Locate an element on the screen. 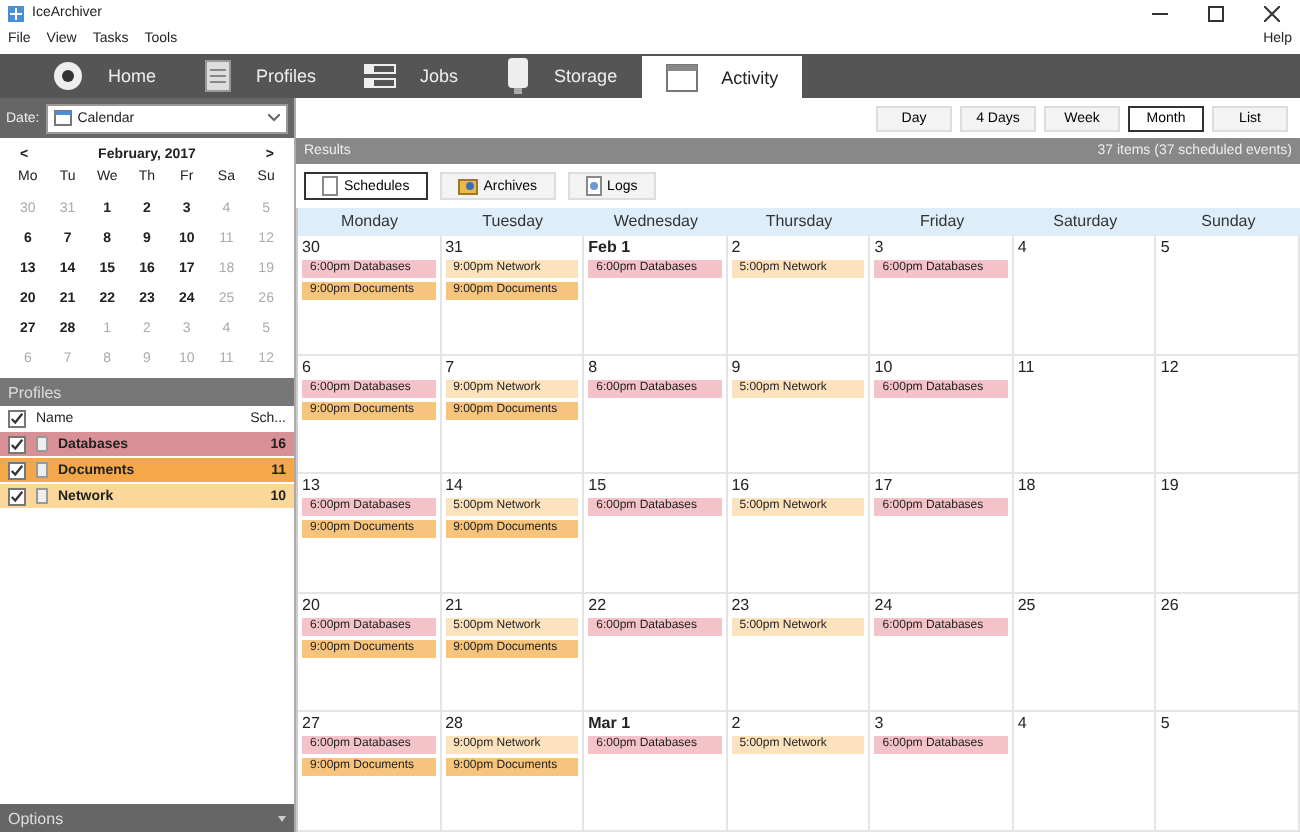 This screenshot has height=832, width=1300. day-cell: 11 is located at coordinates (1085, 415).